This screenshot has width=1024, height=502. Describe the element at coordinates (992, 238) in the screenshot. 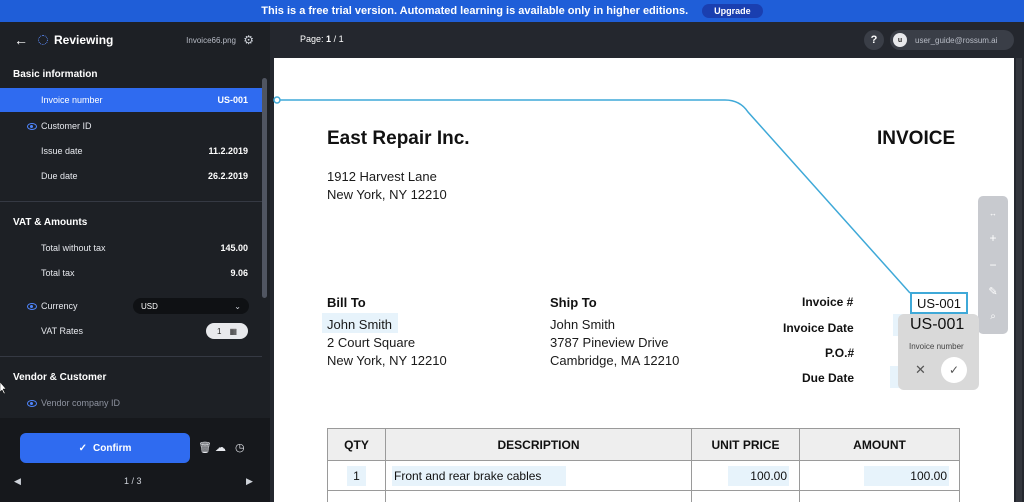

I see `zoom-in-icon: +` at that location.